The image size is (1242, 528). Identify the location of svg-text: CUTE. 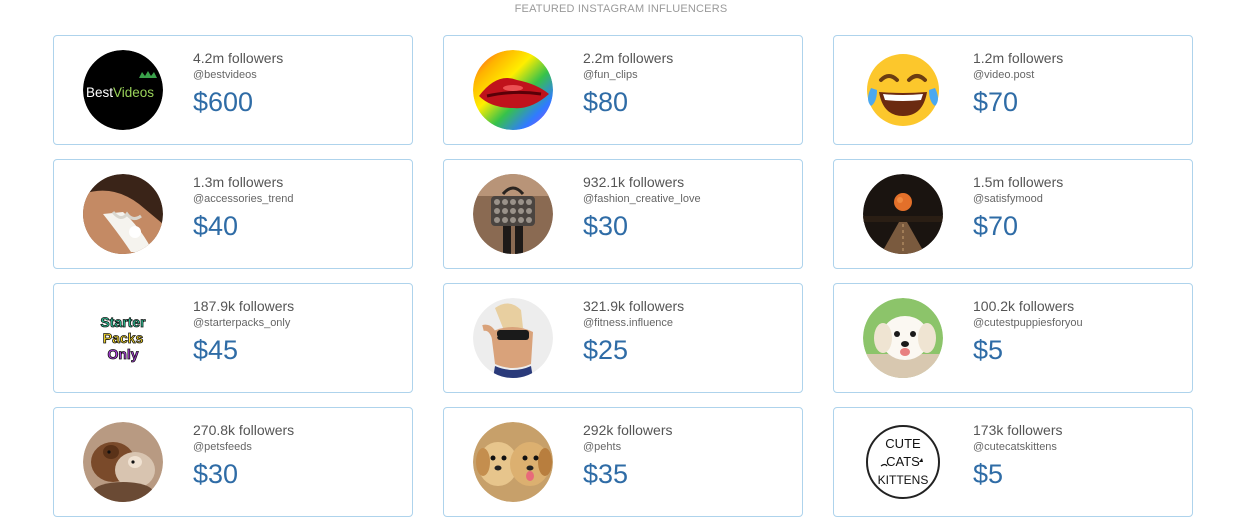
(903, 443).